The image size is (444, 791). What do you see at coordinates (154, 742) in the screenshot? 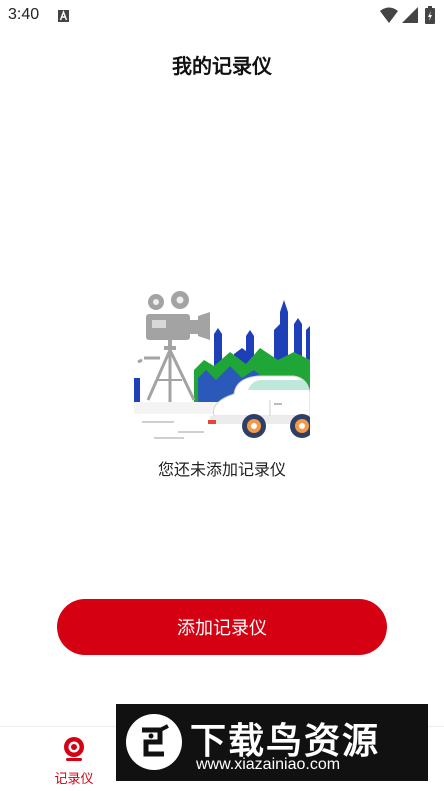
I see `bird-logo-icon` at bounding box center [154, 742].